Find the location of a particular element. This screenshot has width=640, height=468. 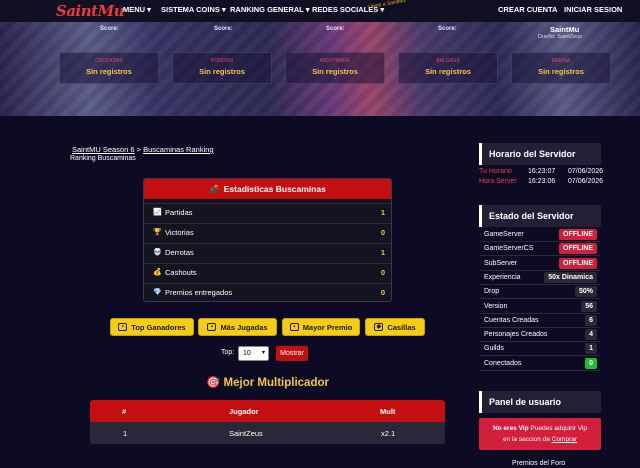

status-row: Conectados 0 is located at coordinates (540, 364).